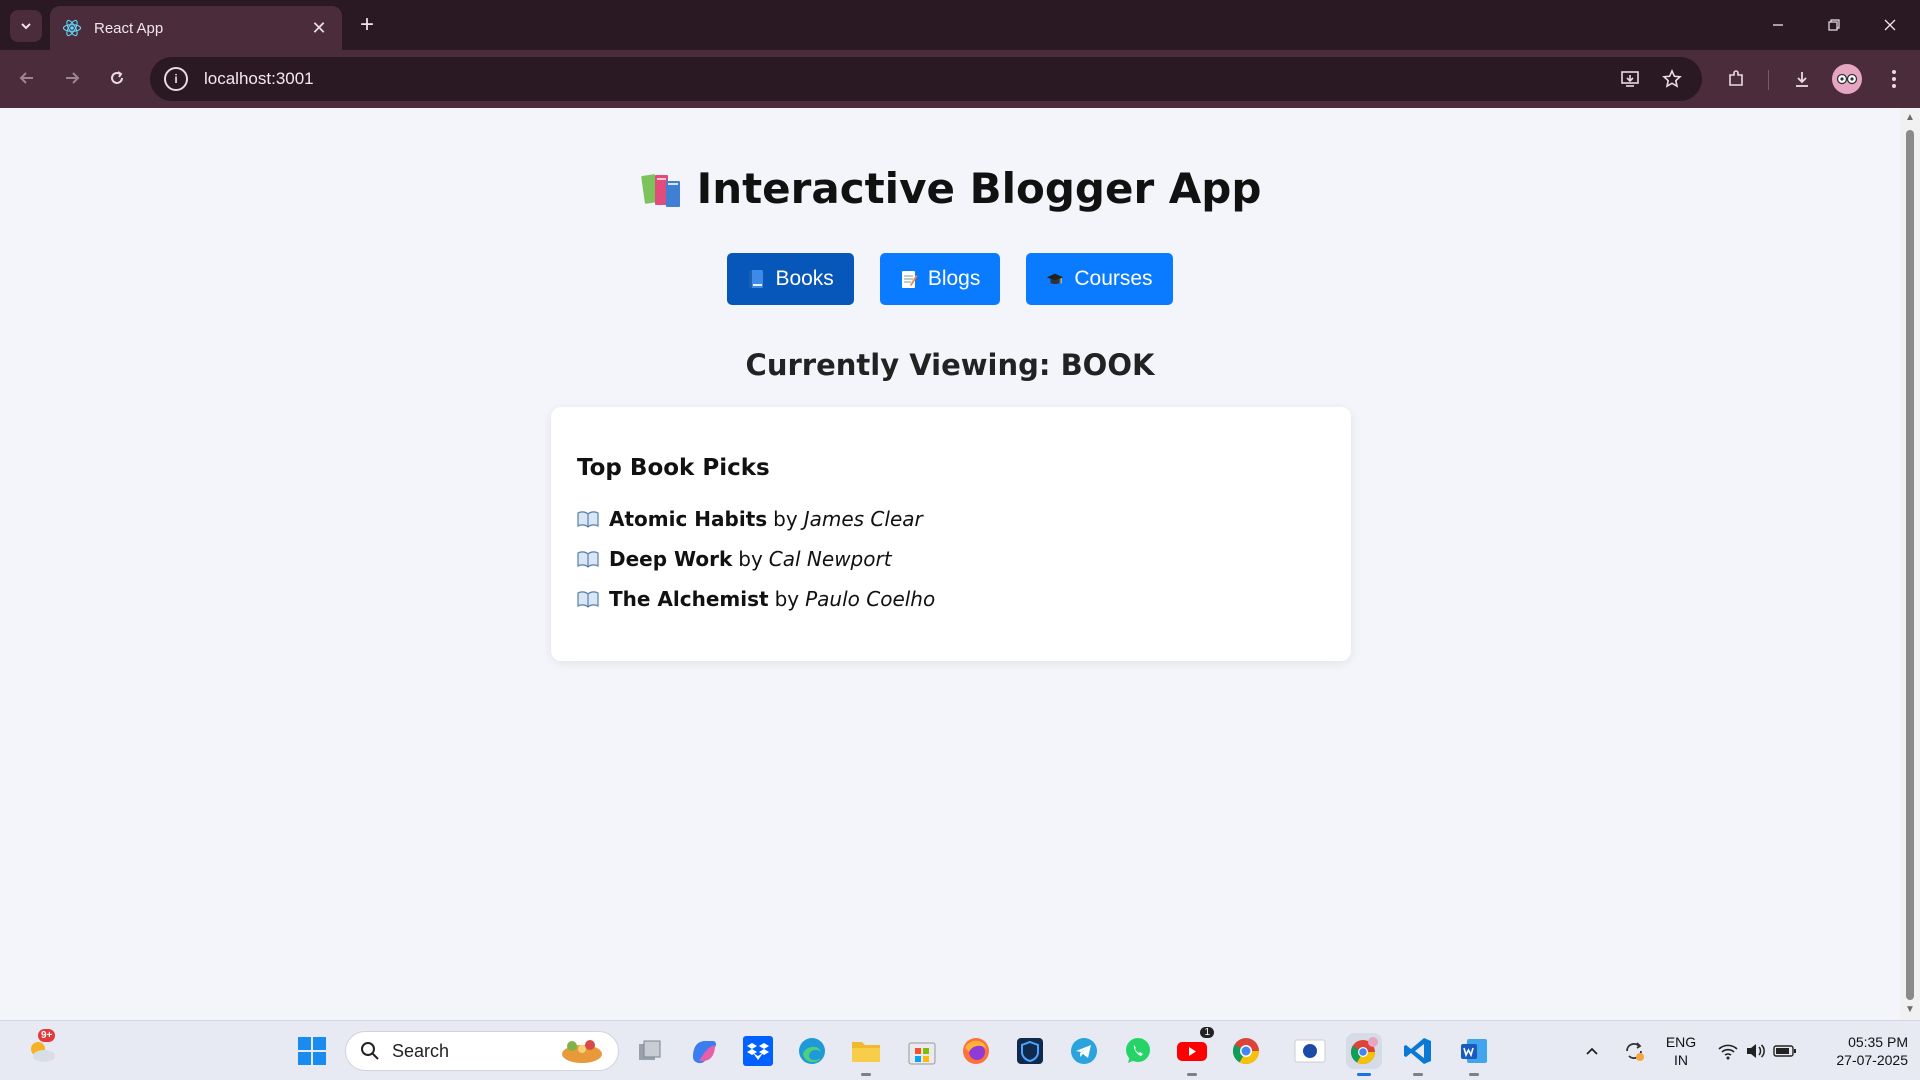 The width and height of the screenshot is (1920, 1080). What do you see at coordinates (582, 1051) in the screenshot?
I see `search-highlight-icon` at bounding box center [582, 1051].